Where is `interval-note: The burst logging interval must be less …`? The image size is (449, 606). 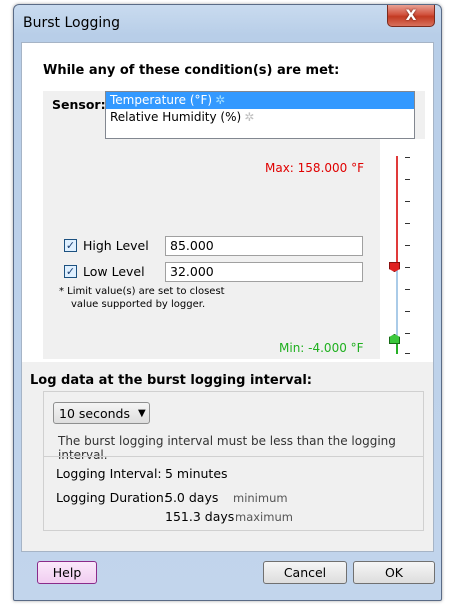 interval-note: The burst logging interval must be less … is located at coordinates (227, 448).